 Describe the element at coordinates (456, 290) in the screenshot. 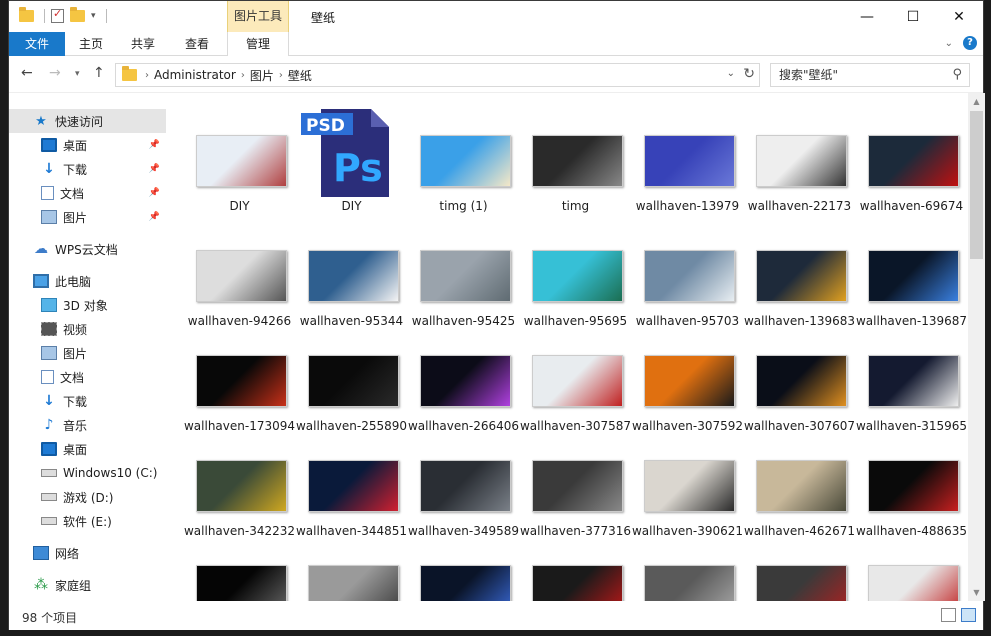

I see `file-item: wallhaven-95425` at that location.